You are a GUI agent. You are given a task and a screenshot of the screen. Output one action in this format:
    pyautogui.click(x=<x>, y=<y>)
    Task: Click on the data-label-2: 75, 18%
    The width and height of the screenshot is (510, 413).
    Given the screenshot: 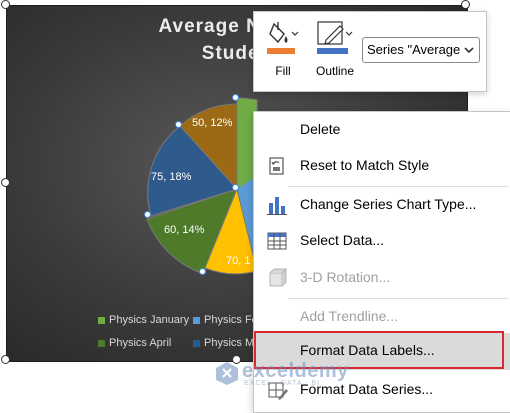 What is the action you would take?
    pyautogui.click(x=171, y=177)
    